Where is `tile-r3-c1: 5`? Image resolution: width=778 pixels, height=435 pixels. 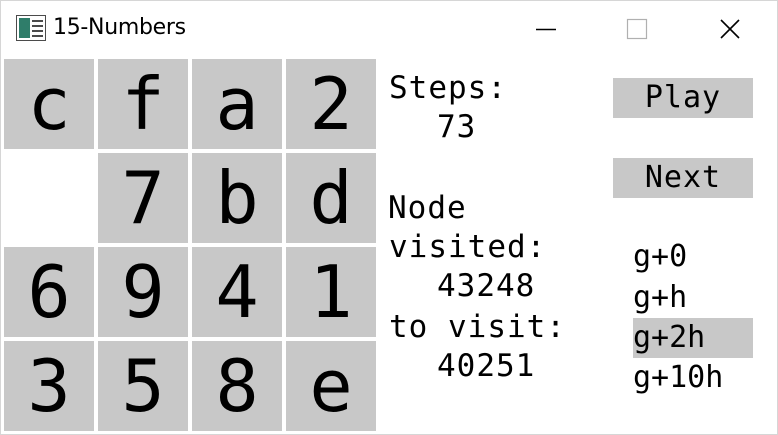
tile-r3-c1: 5 is located at coordinates (143, 386).